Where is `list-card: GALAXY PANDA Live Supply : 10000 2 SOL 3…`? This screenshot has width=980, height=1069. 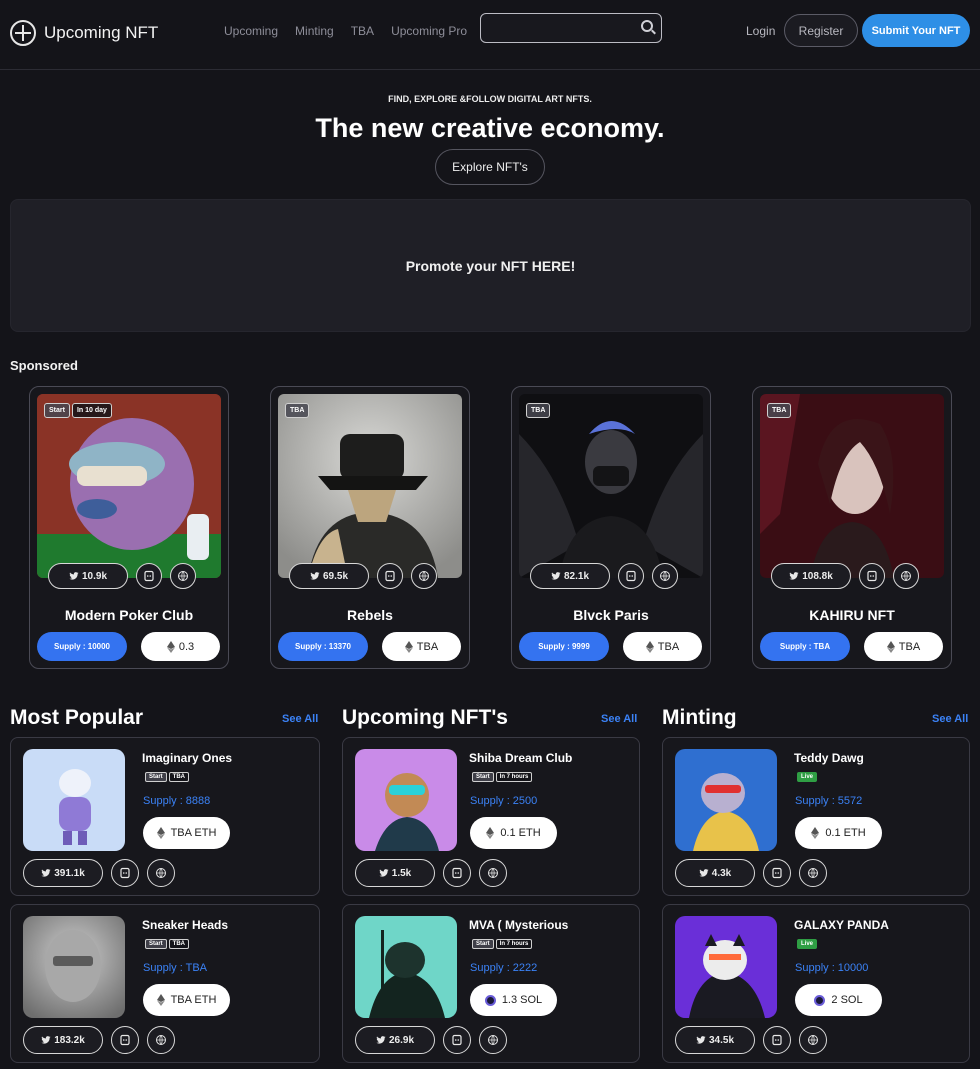 list-card: GALAXY PANDA Live Supply : 10000 2 SOL 3… is located at coordinates (816, 983).